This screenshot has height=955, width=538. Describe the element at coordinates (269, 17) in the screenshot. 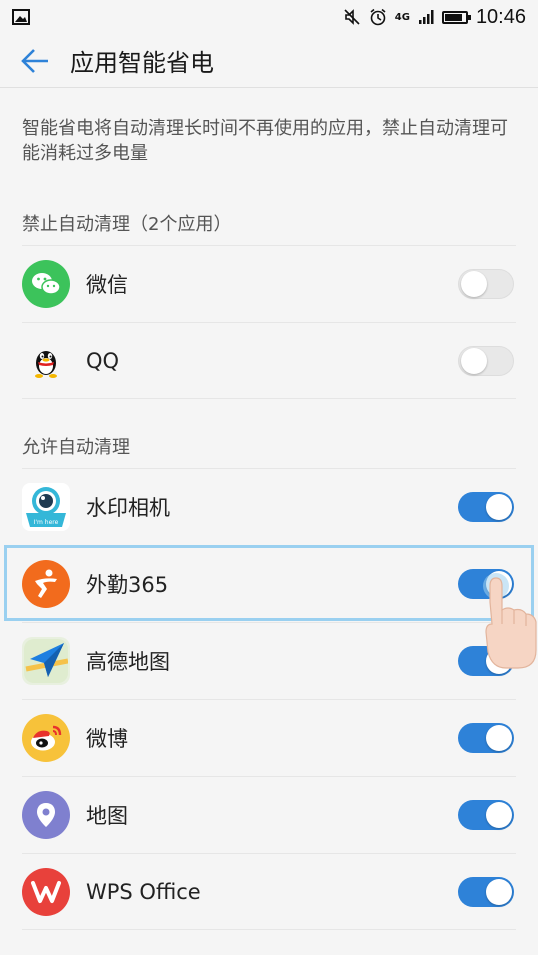

I see `status-bar: 4G 10:46` at that location.